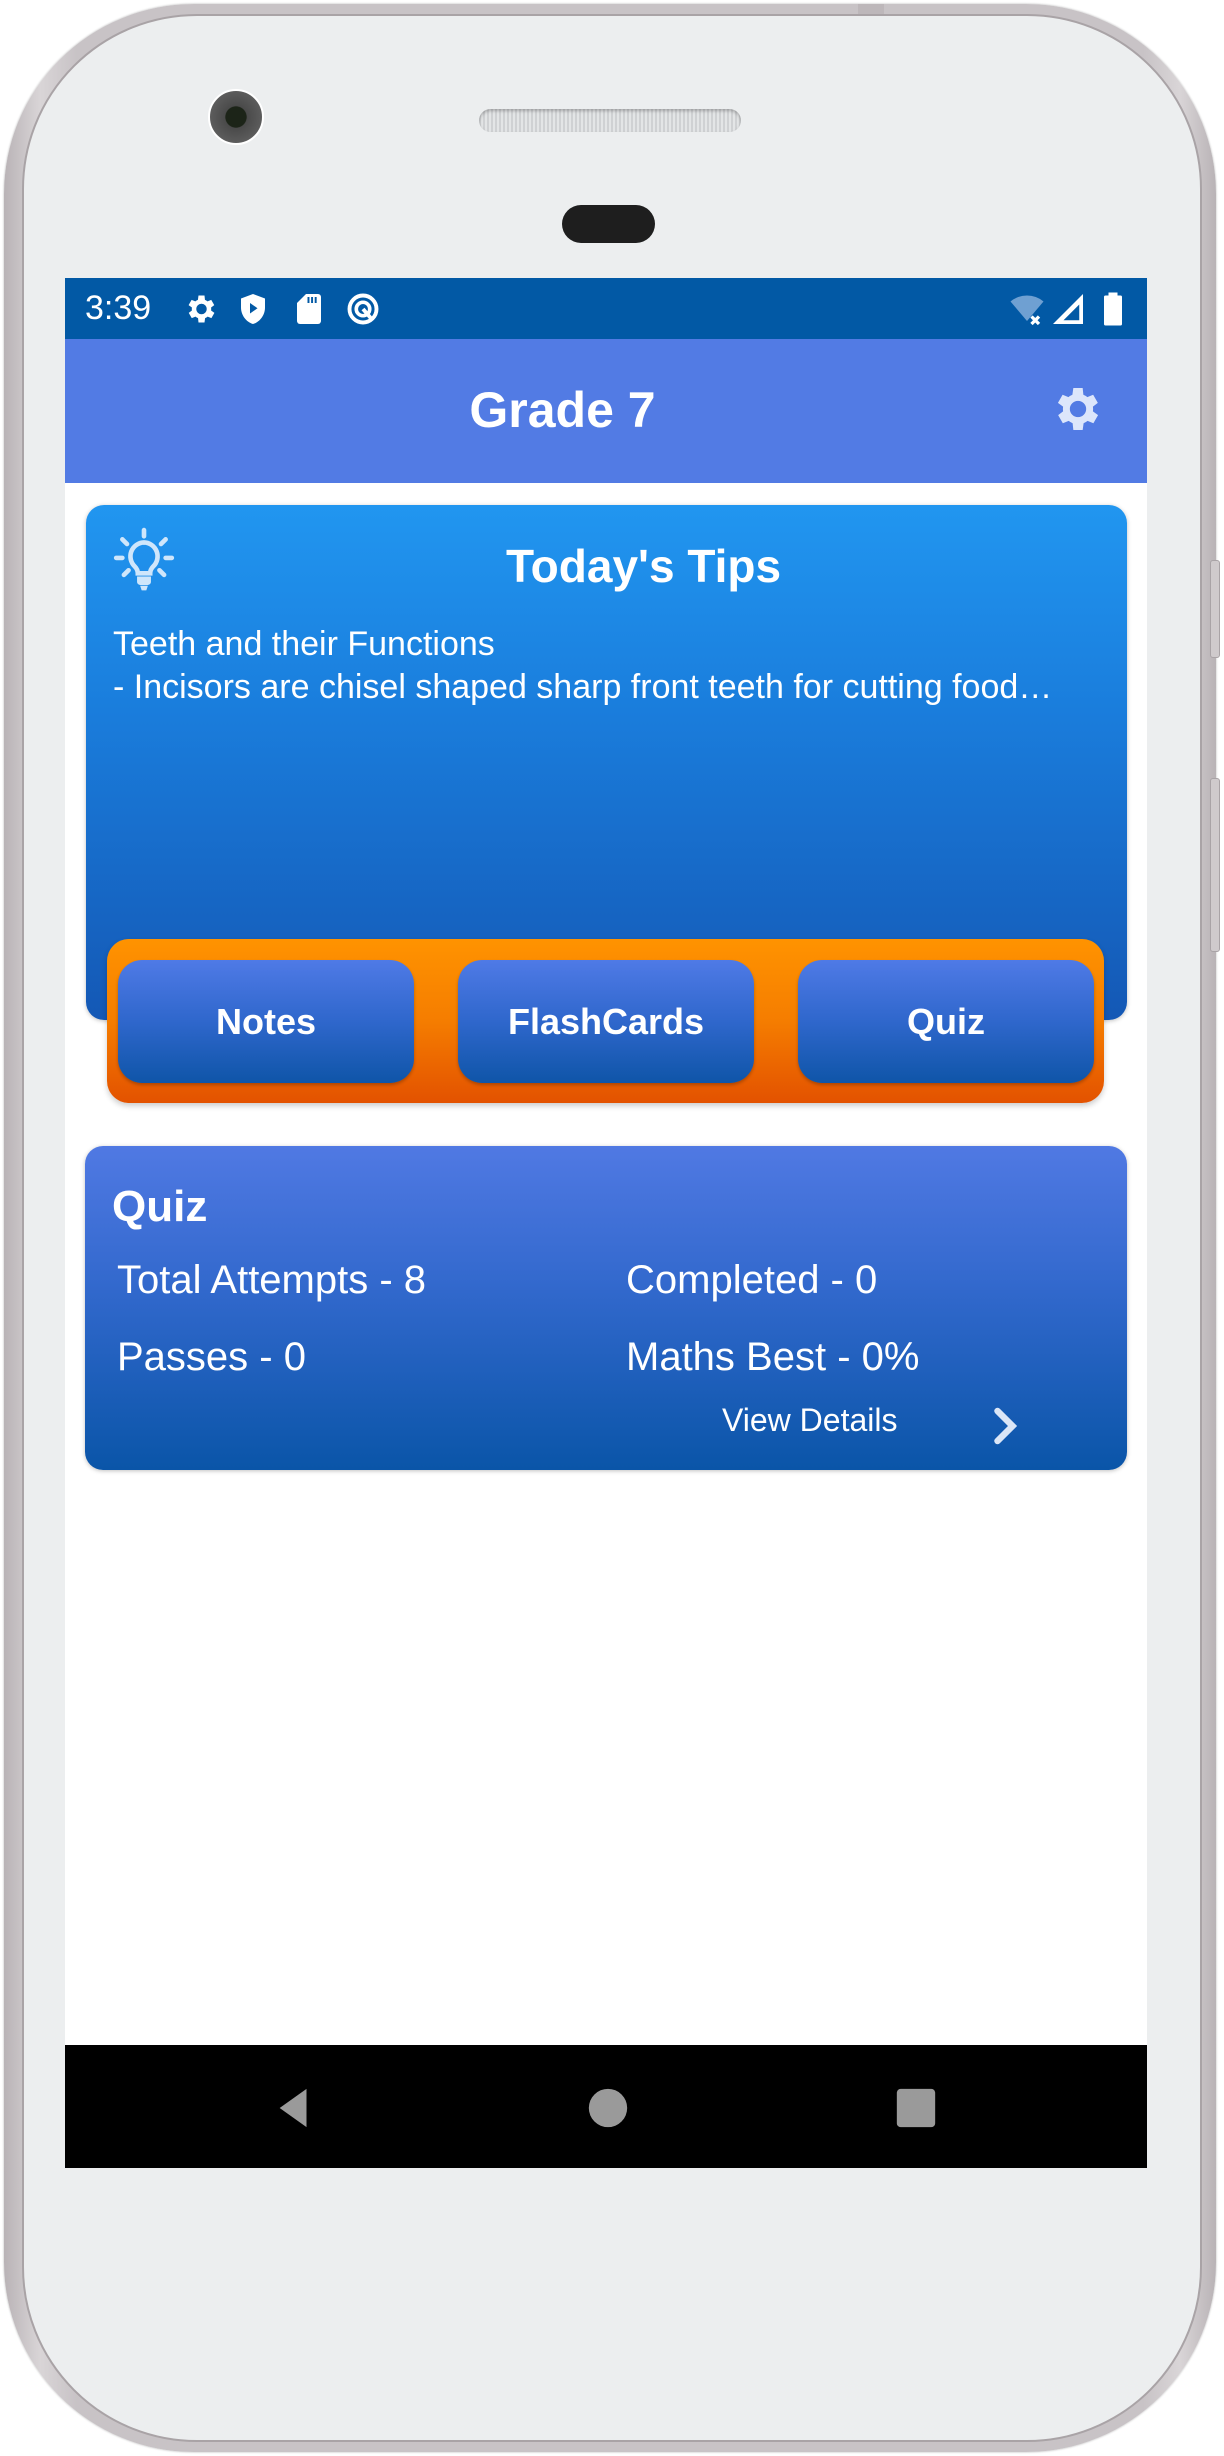 Image resolution: width=1224 pixels, height=2456 pixels. I want to click on status-time: 3:39, so click(118, 308).